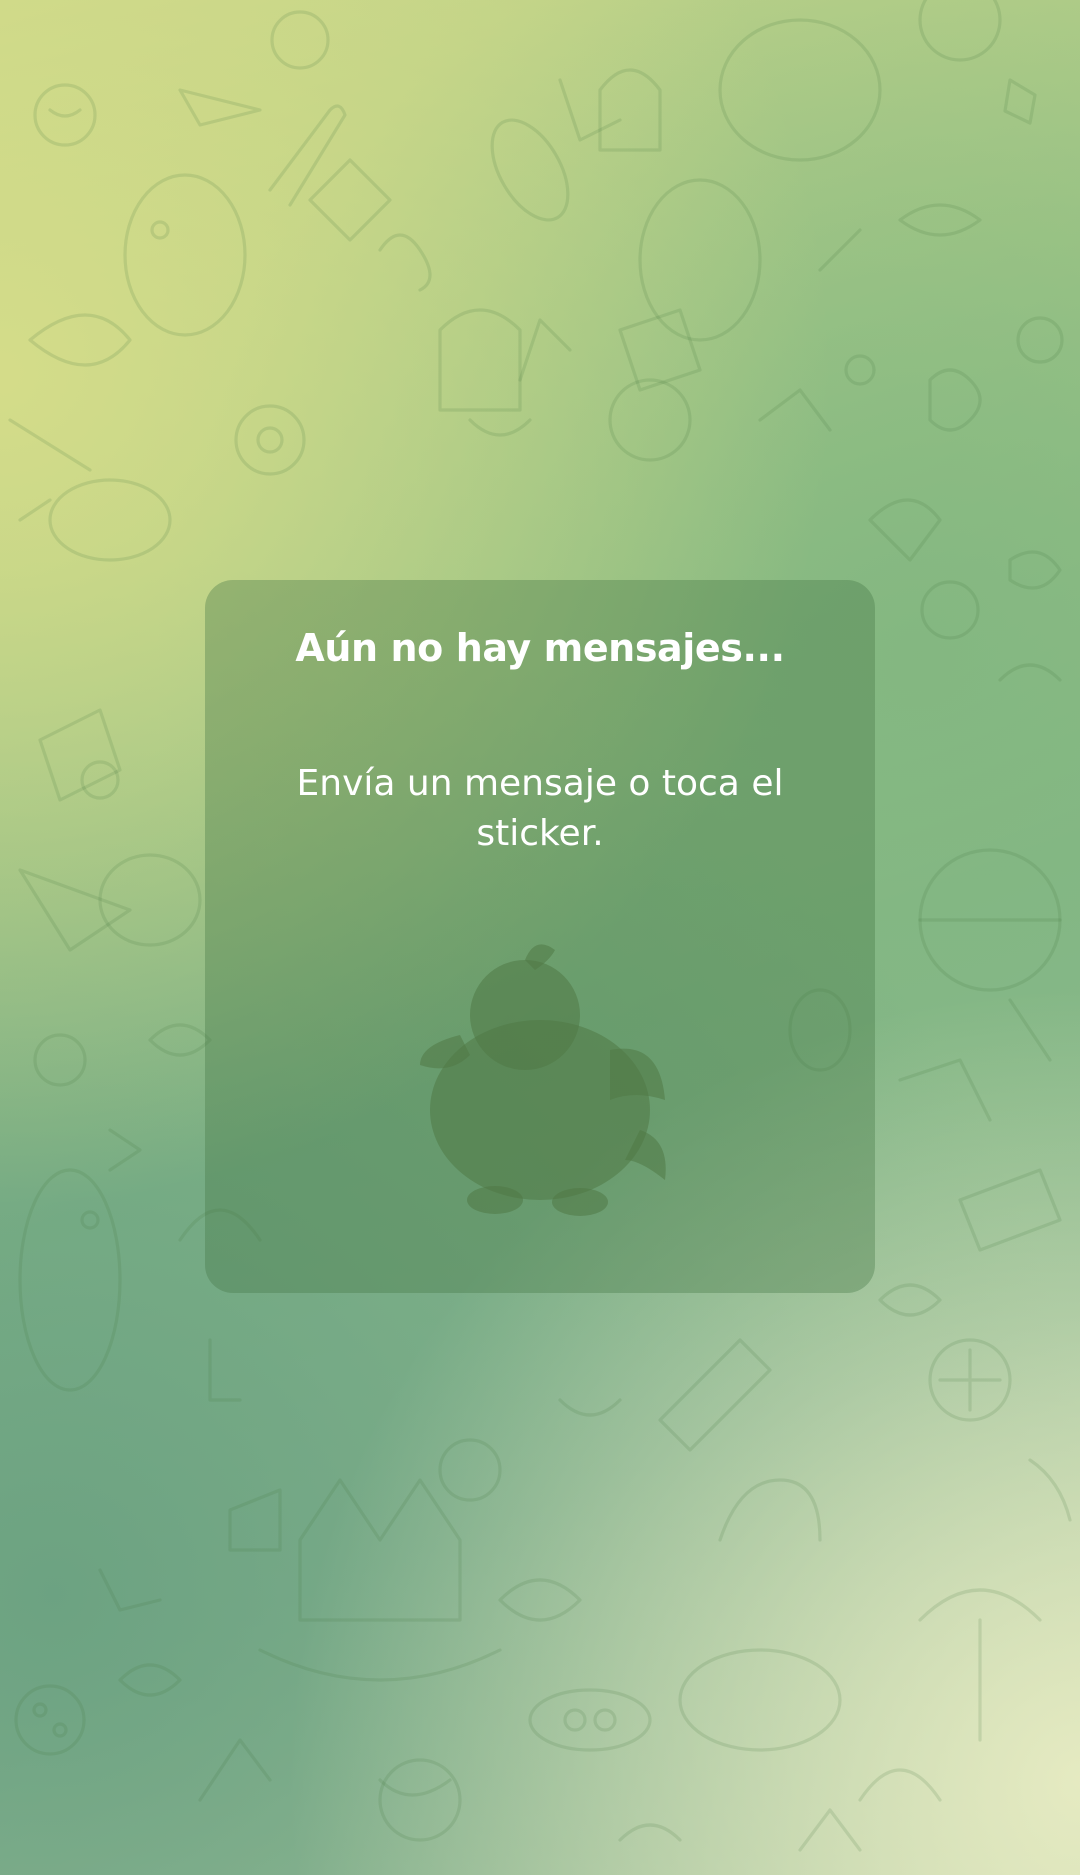  What do you see at coordinates (540, 808) in the screenshot?
I see `empty-subtitle: Envía un mensaje o toca el sticker.` at bounding box center [540, 808].